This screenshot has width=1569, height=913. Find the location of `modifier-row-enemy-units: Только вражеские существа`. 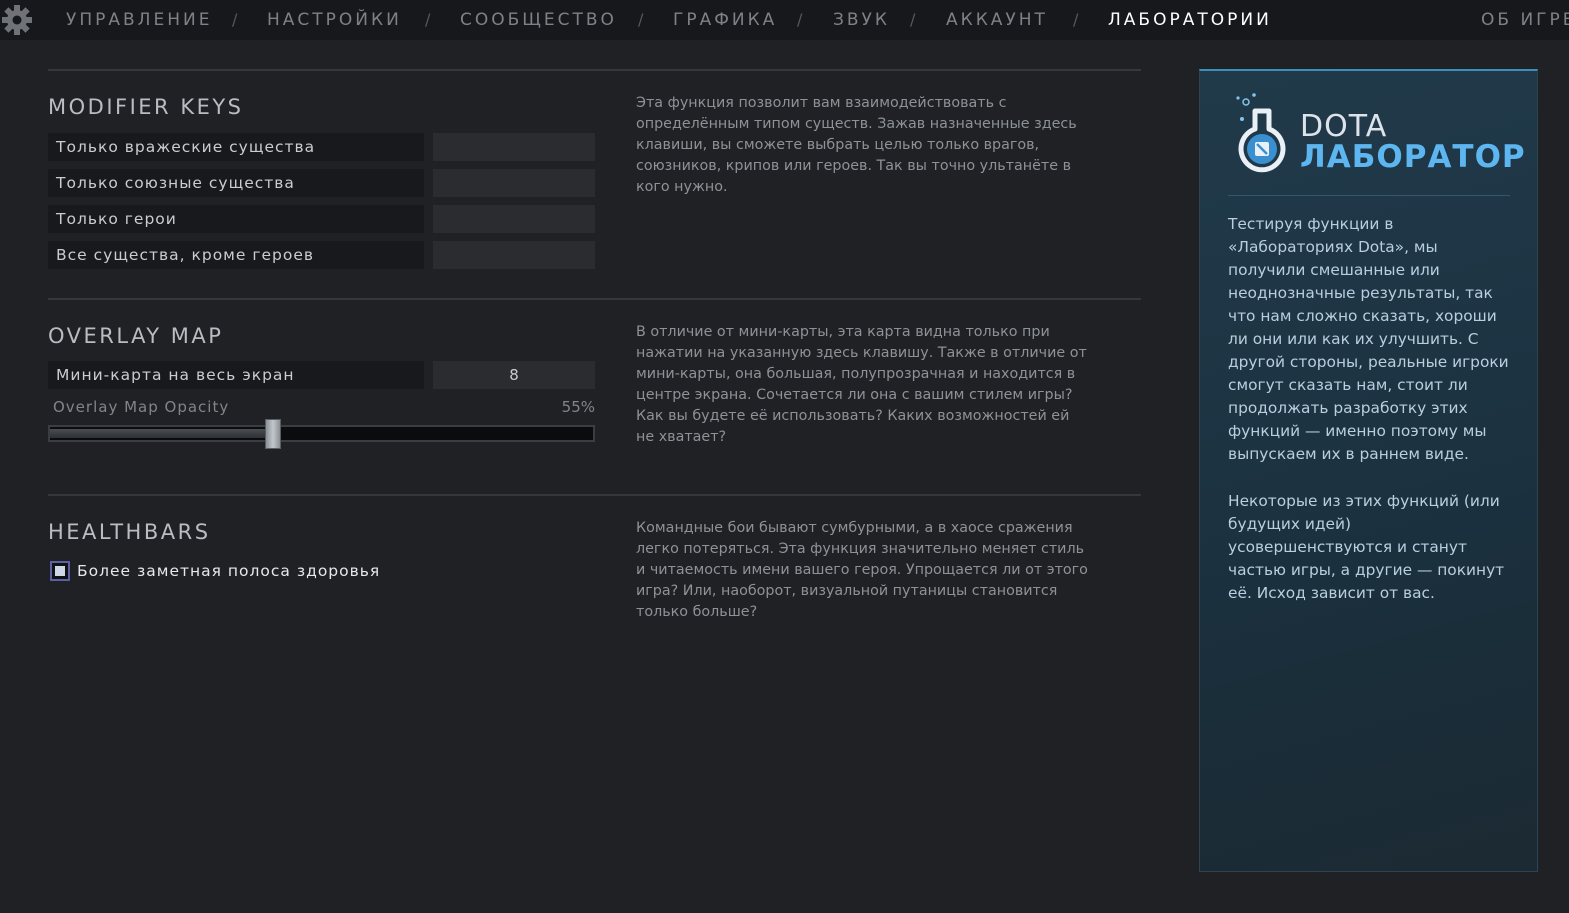

modifier-row-enemy-units: Только вражеские существа is located at coordinates (236, 147).